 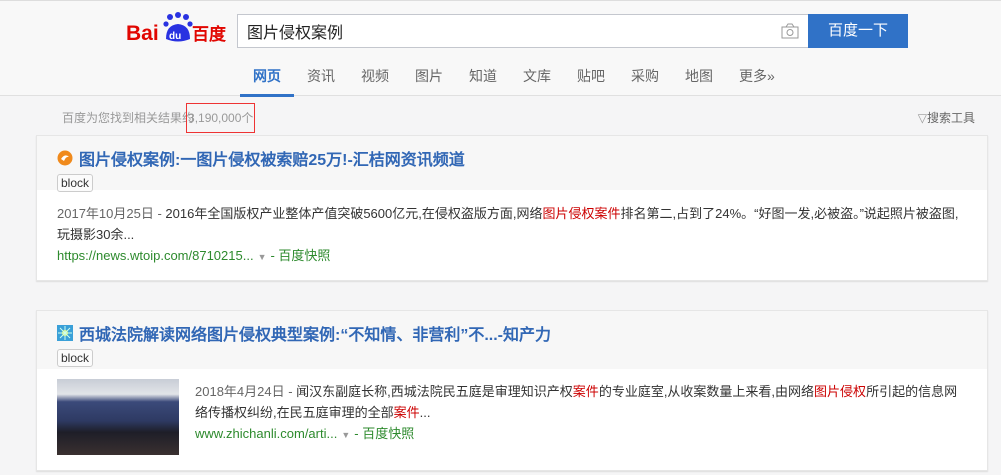 I want to click on search-tools-button: ▽搜索工具, so click(x=946, y=117).